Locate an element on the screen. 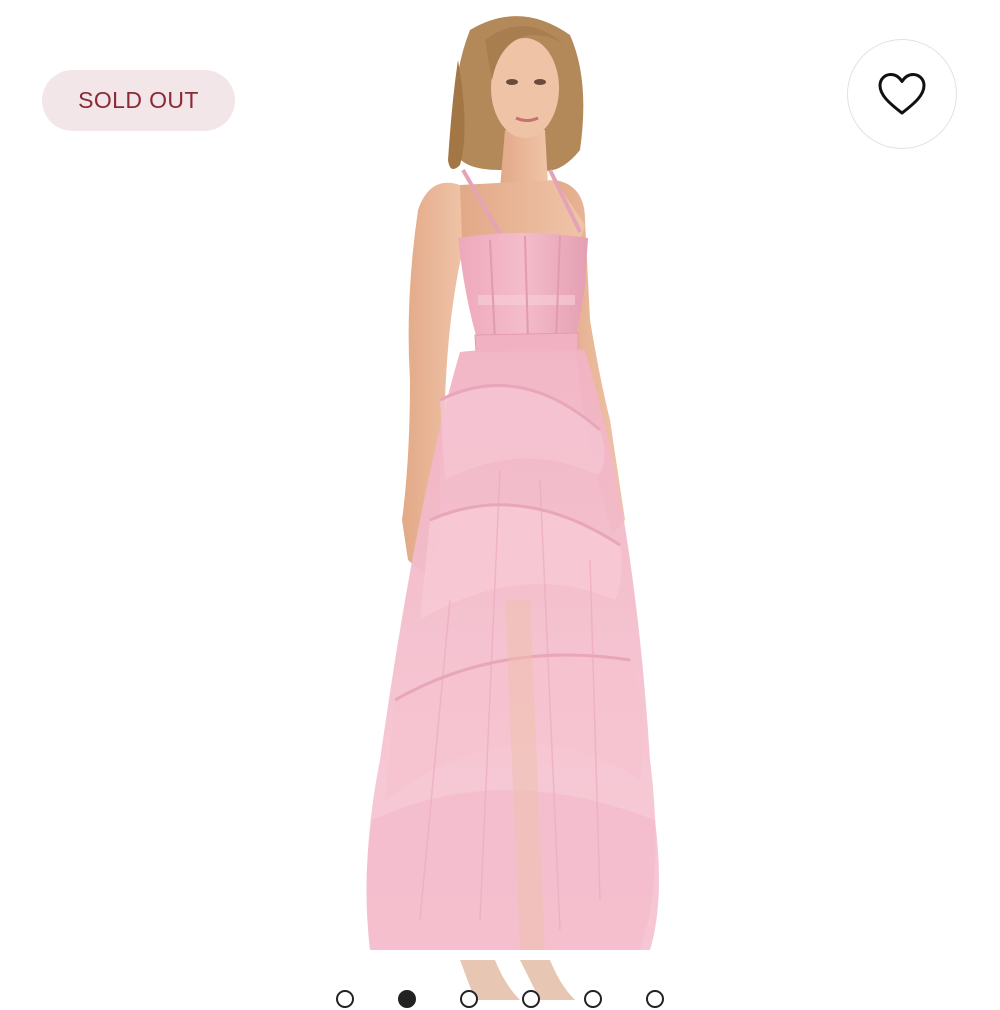  heart-icon is located at coordinates (902, 94).